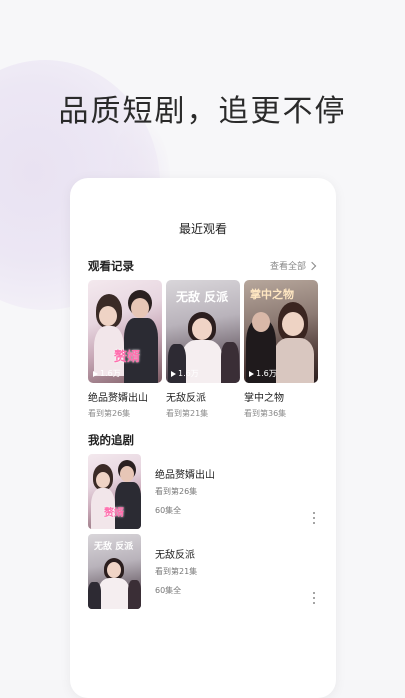  I want to click on card-progress: 看到第26集, so click(109, 413).